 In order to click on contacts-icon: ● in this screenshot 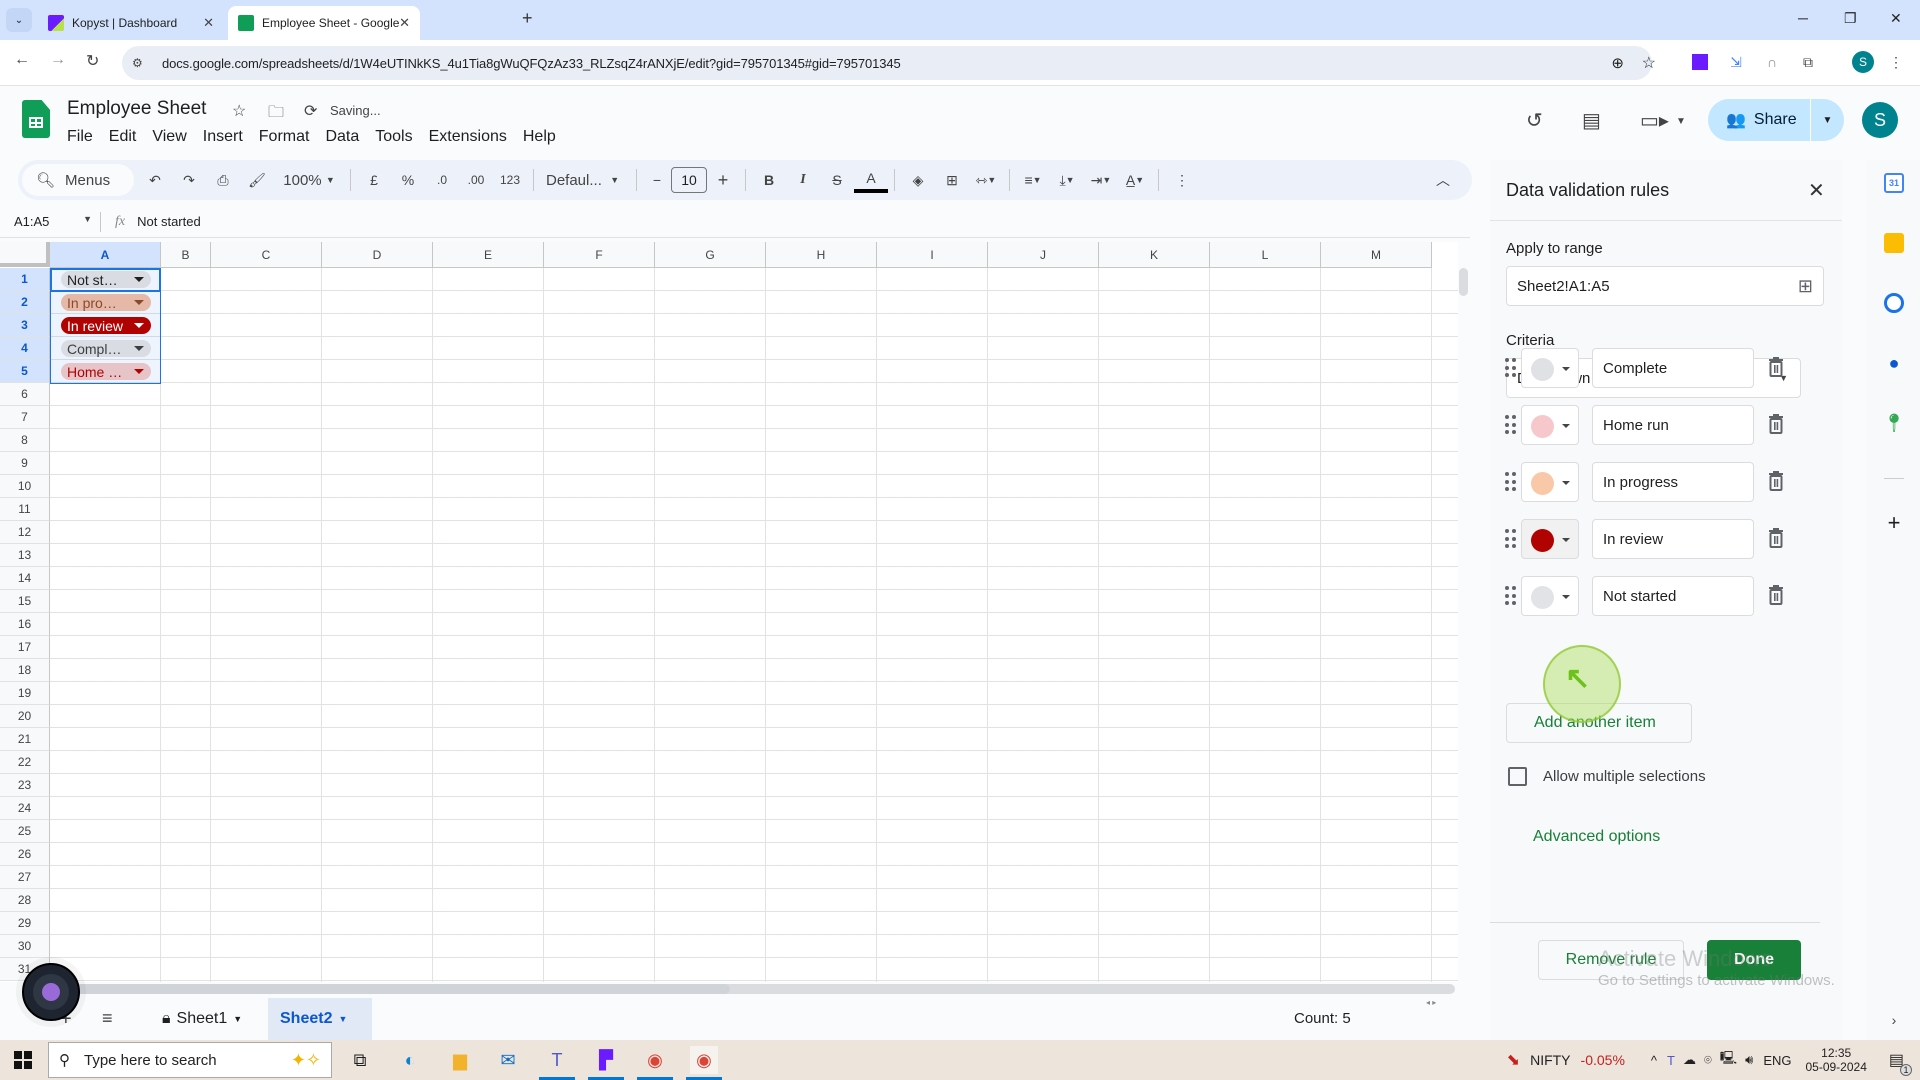, I will do `click(1894, 363)`.